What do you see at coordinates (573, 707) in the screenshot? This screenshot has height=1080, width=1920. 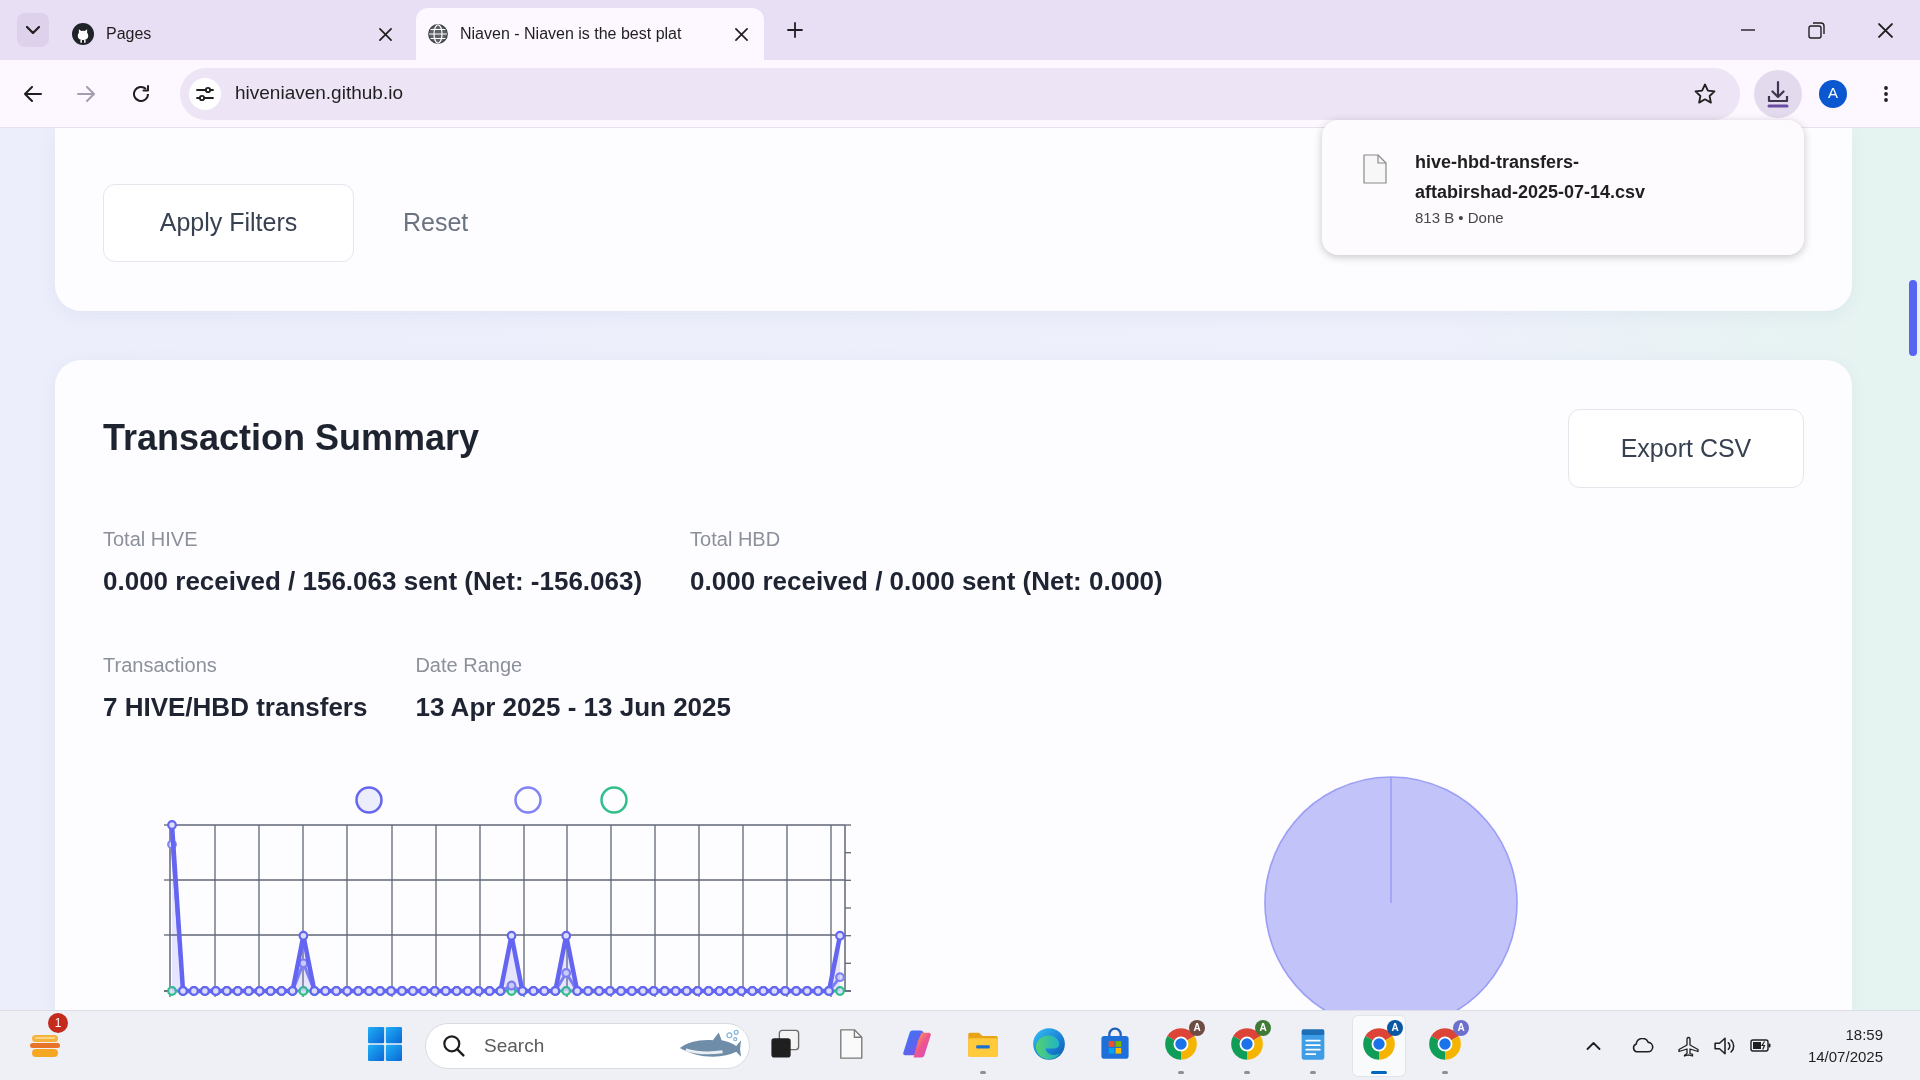 I see `stat-value: 13 Apr 2025 - 13 Jun 2025` at bounding box center [573, 707].